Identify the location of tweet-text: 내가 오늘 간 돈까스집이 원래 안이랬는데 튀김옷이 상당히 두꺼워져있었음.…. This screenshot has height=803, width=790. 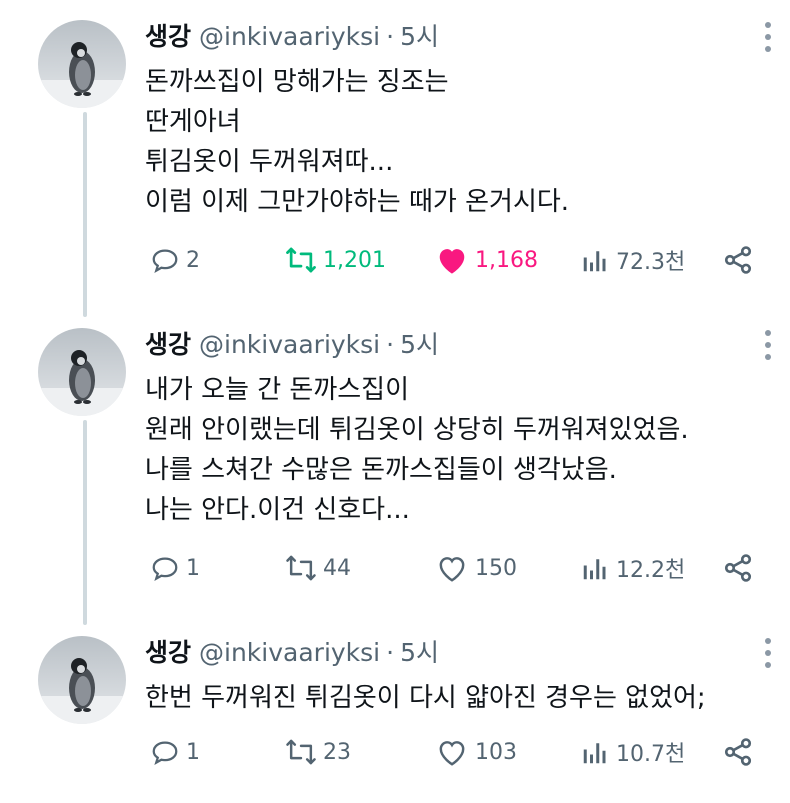
(417, 450).